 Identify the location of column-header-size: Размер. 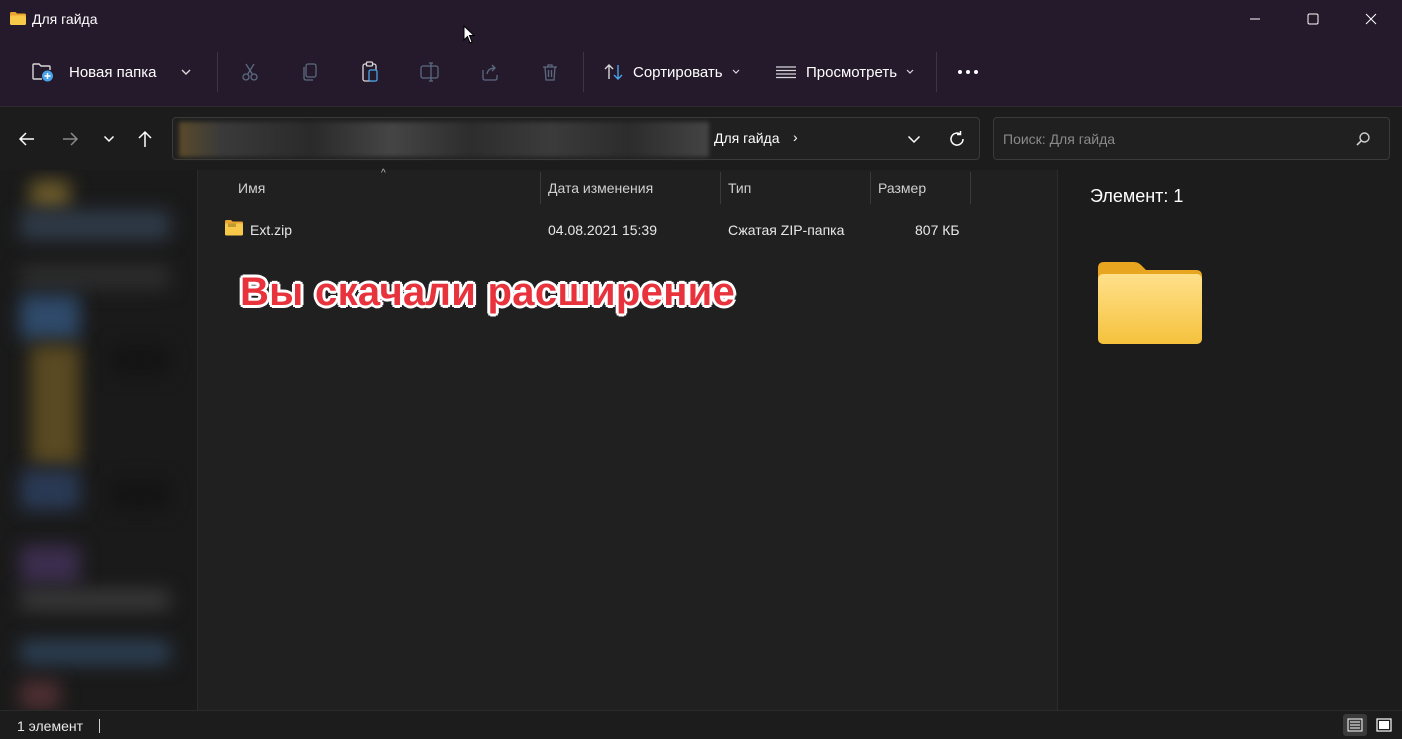
(902, 188).